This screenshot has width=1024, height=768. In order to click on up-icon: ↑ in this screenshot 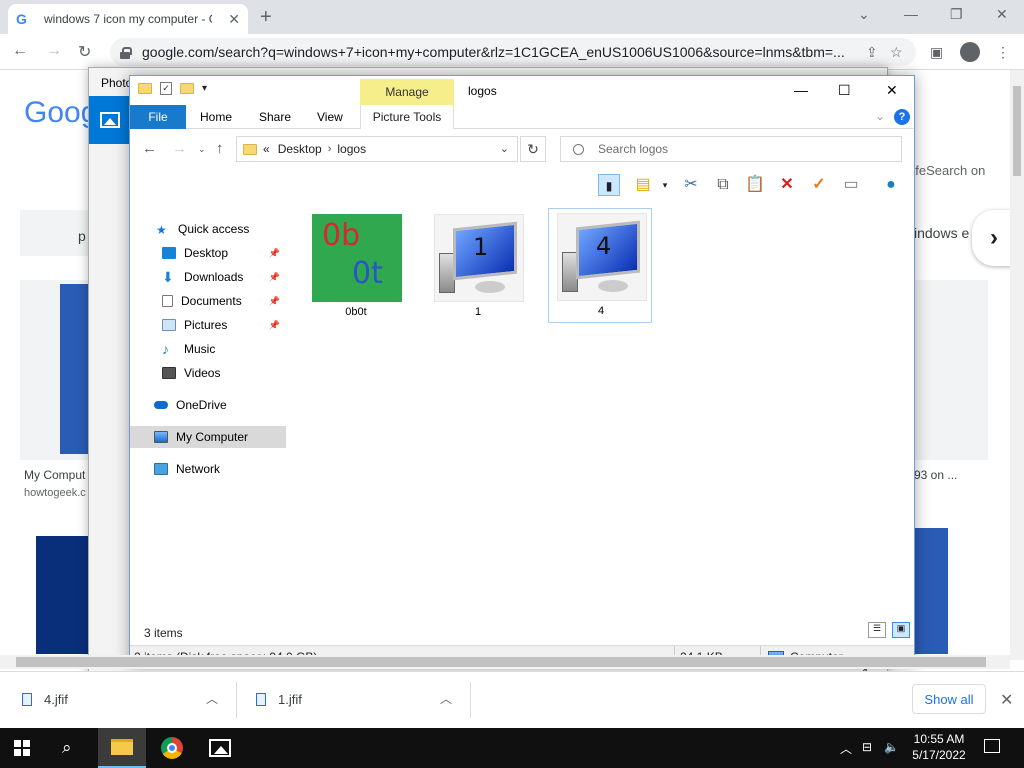, I will do `click(220, 148)`.